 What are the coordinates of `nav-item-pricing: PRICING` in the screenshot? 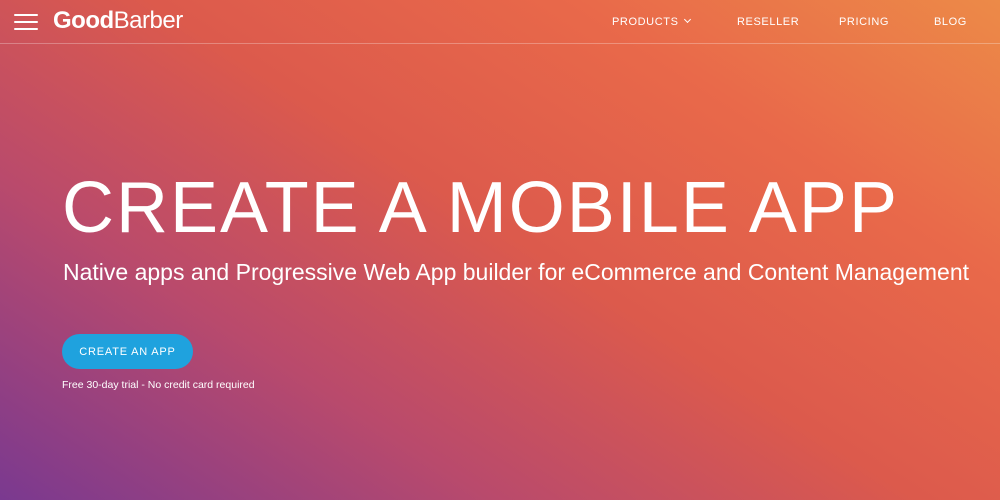 It's located at (864, 22).